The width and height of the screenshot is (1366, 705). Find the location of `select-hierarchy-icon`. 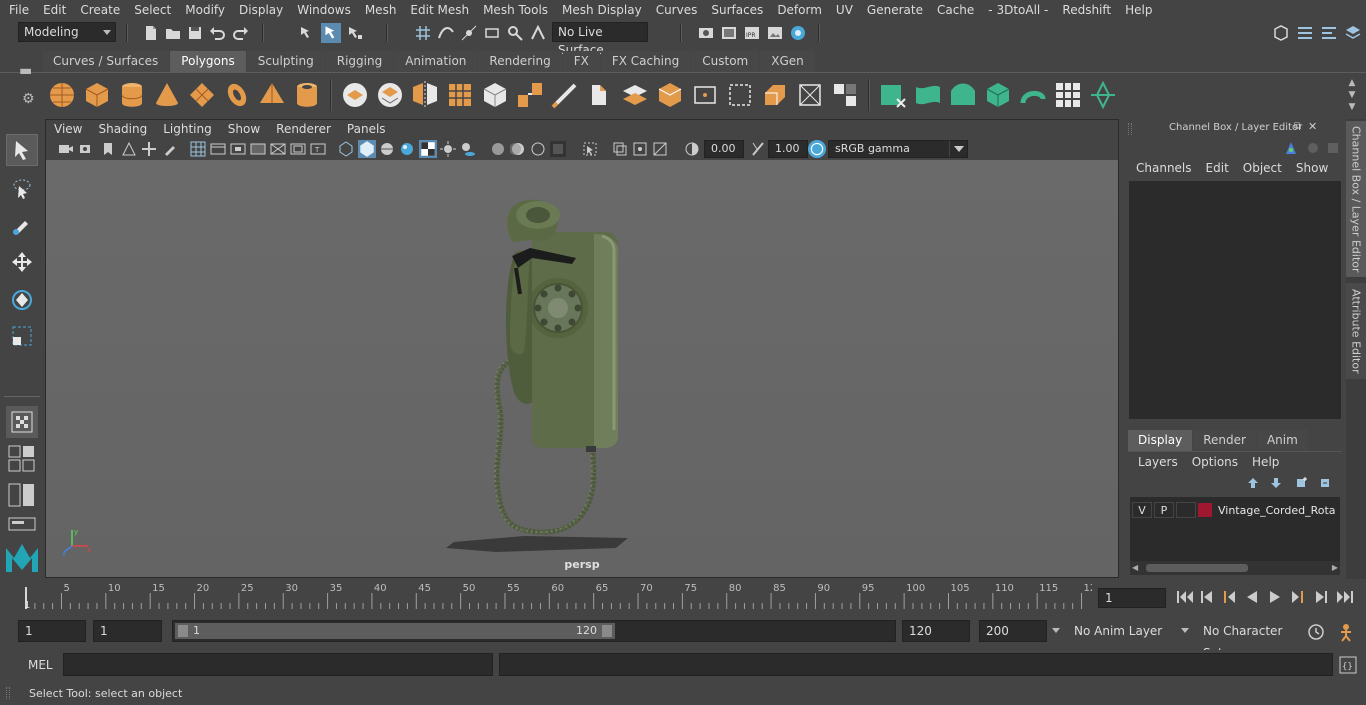

select-hierarchy-icon is located at coordinates (307, 33).